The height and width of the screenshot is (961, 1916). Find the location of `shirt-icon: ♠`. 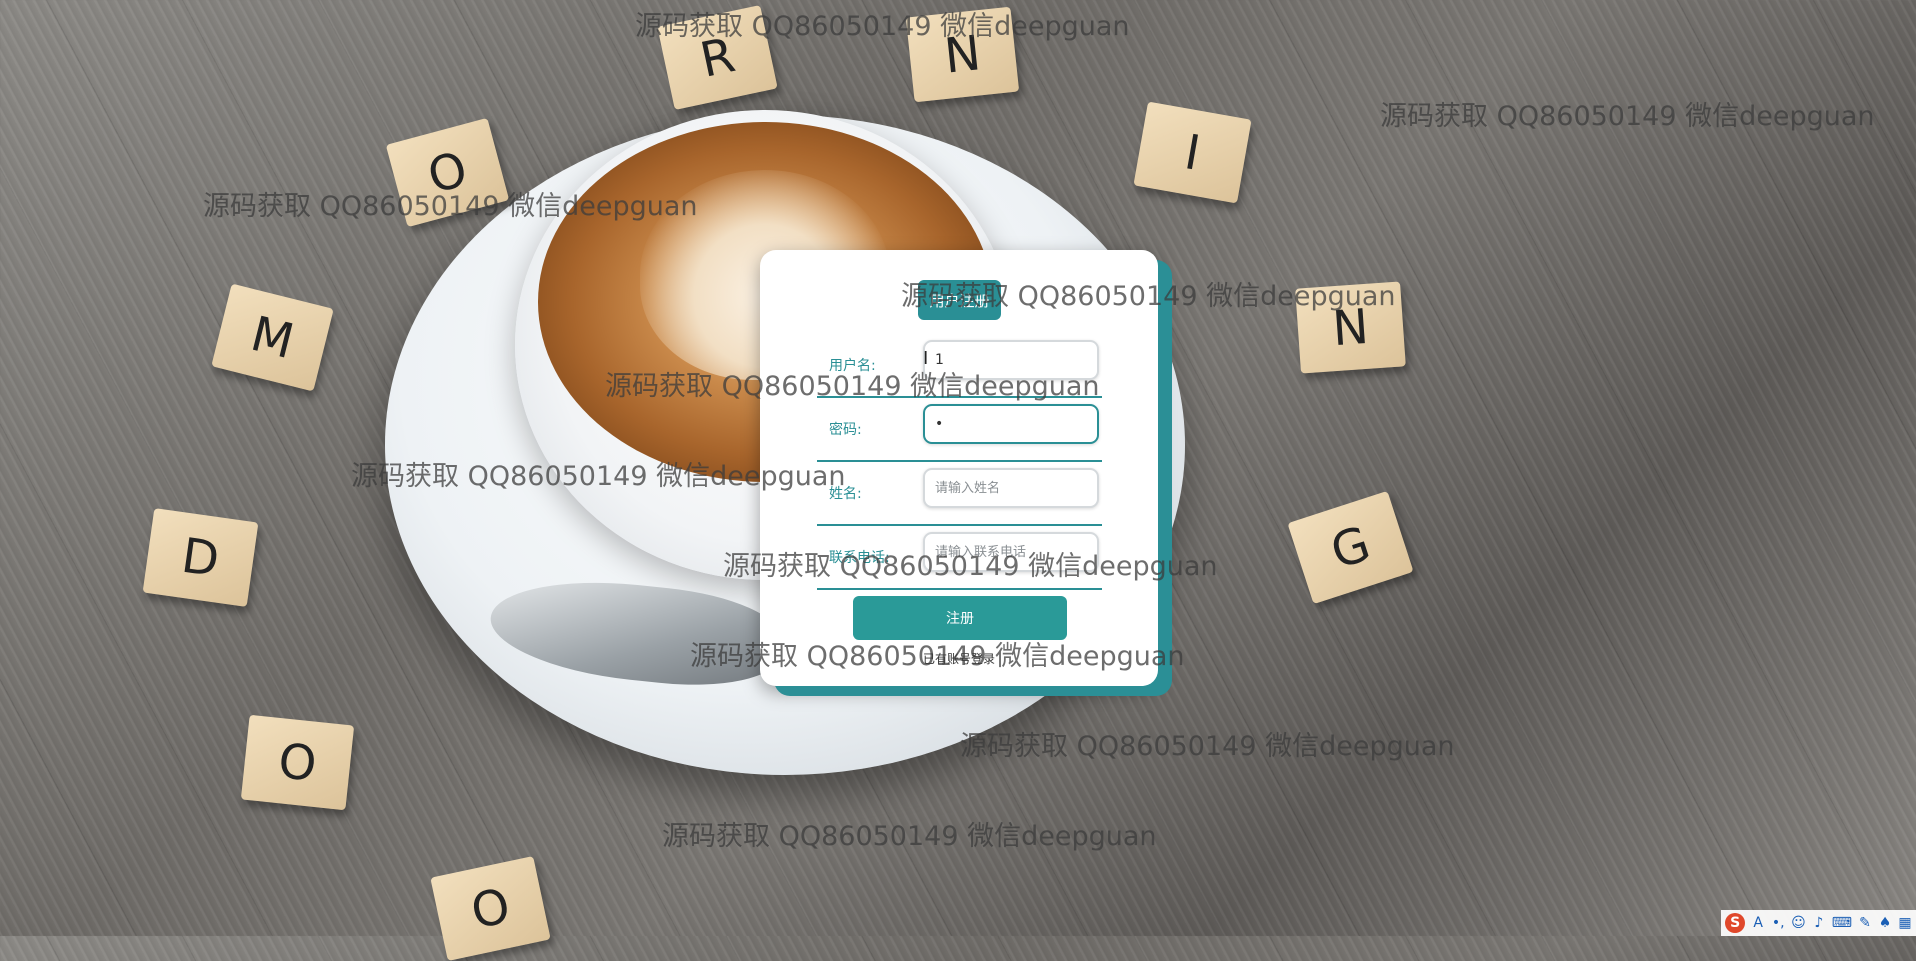

shirt-icon: ♠ is located at coordinates (1885, 923).